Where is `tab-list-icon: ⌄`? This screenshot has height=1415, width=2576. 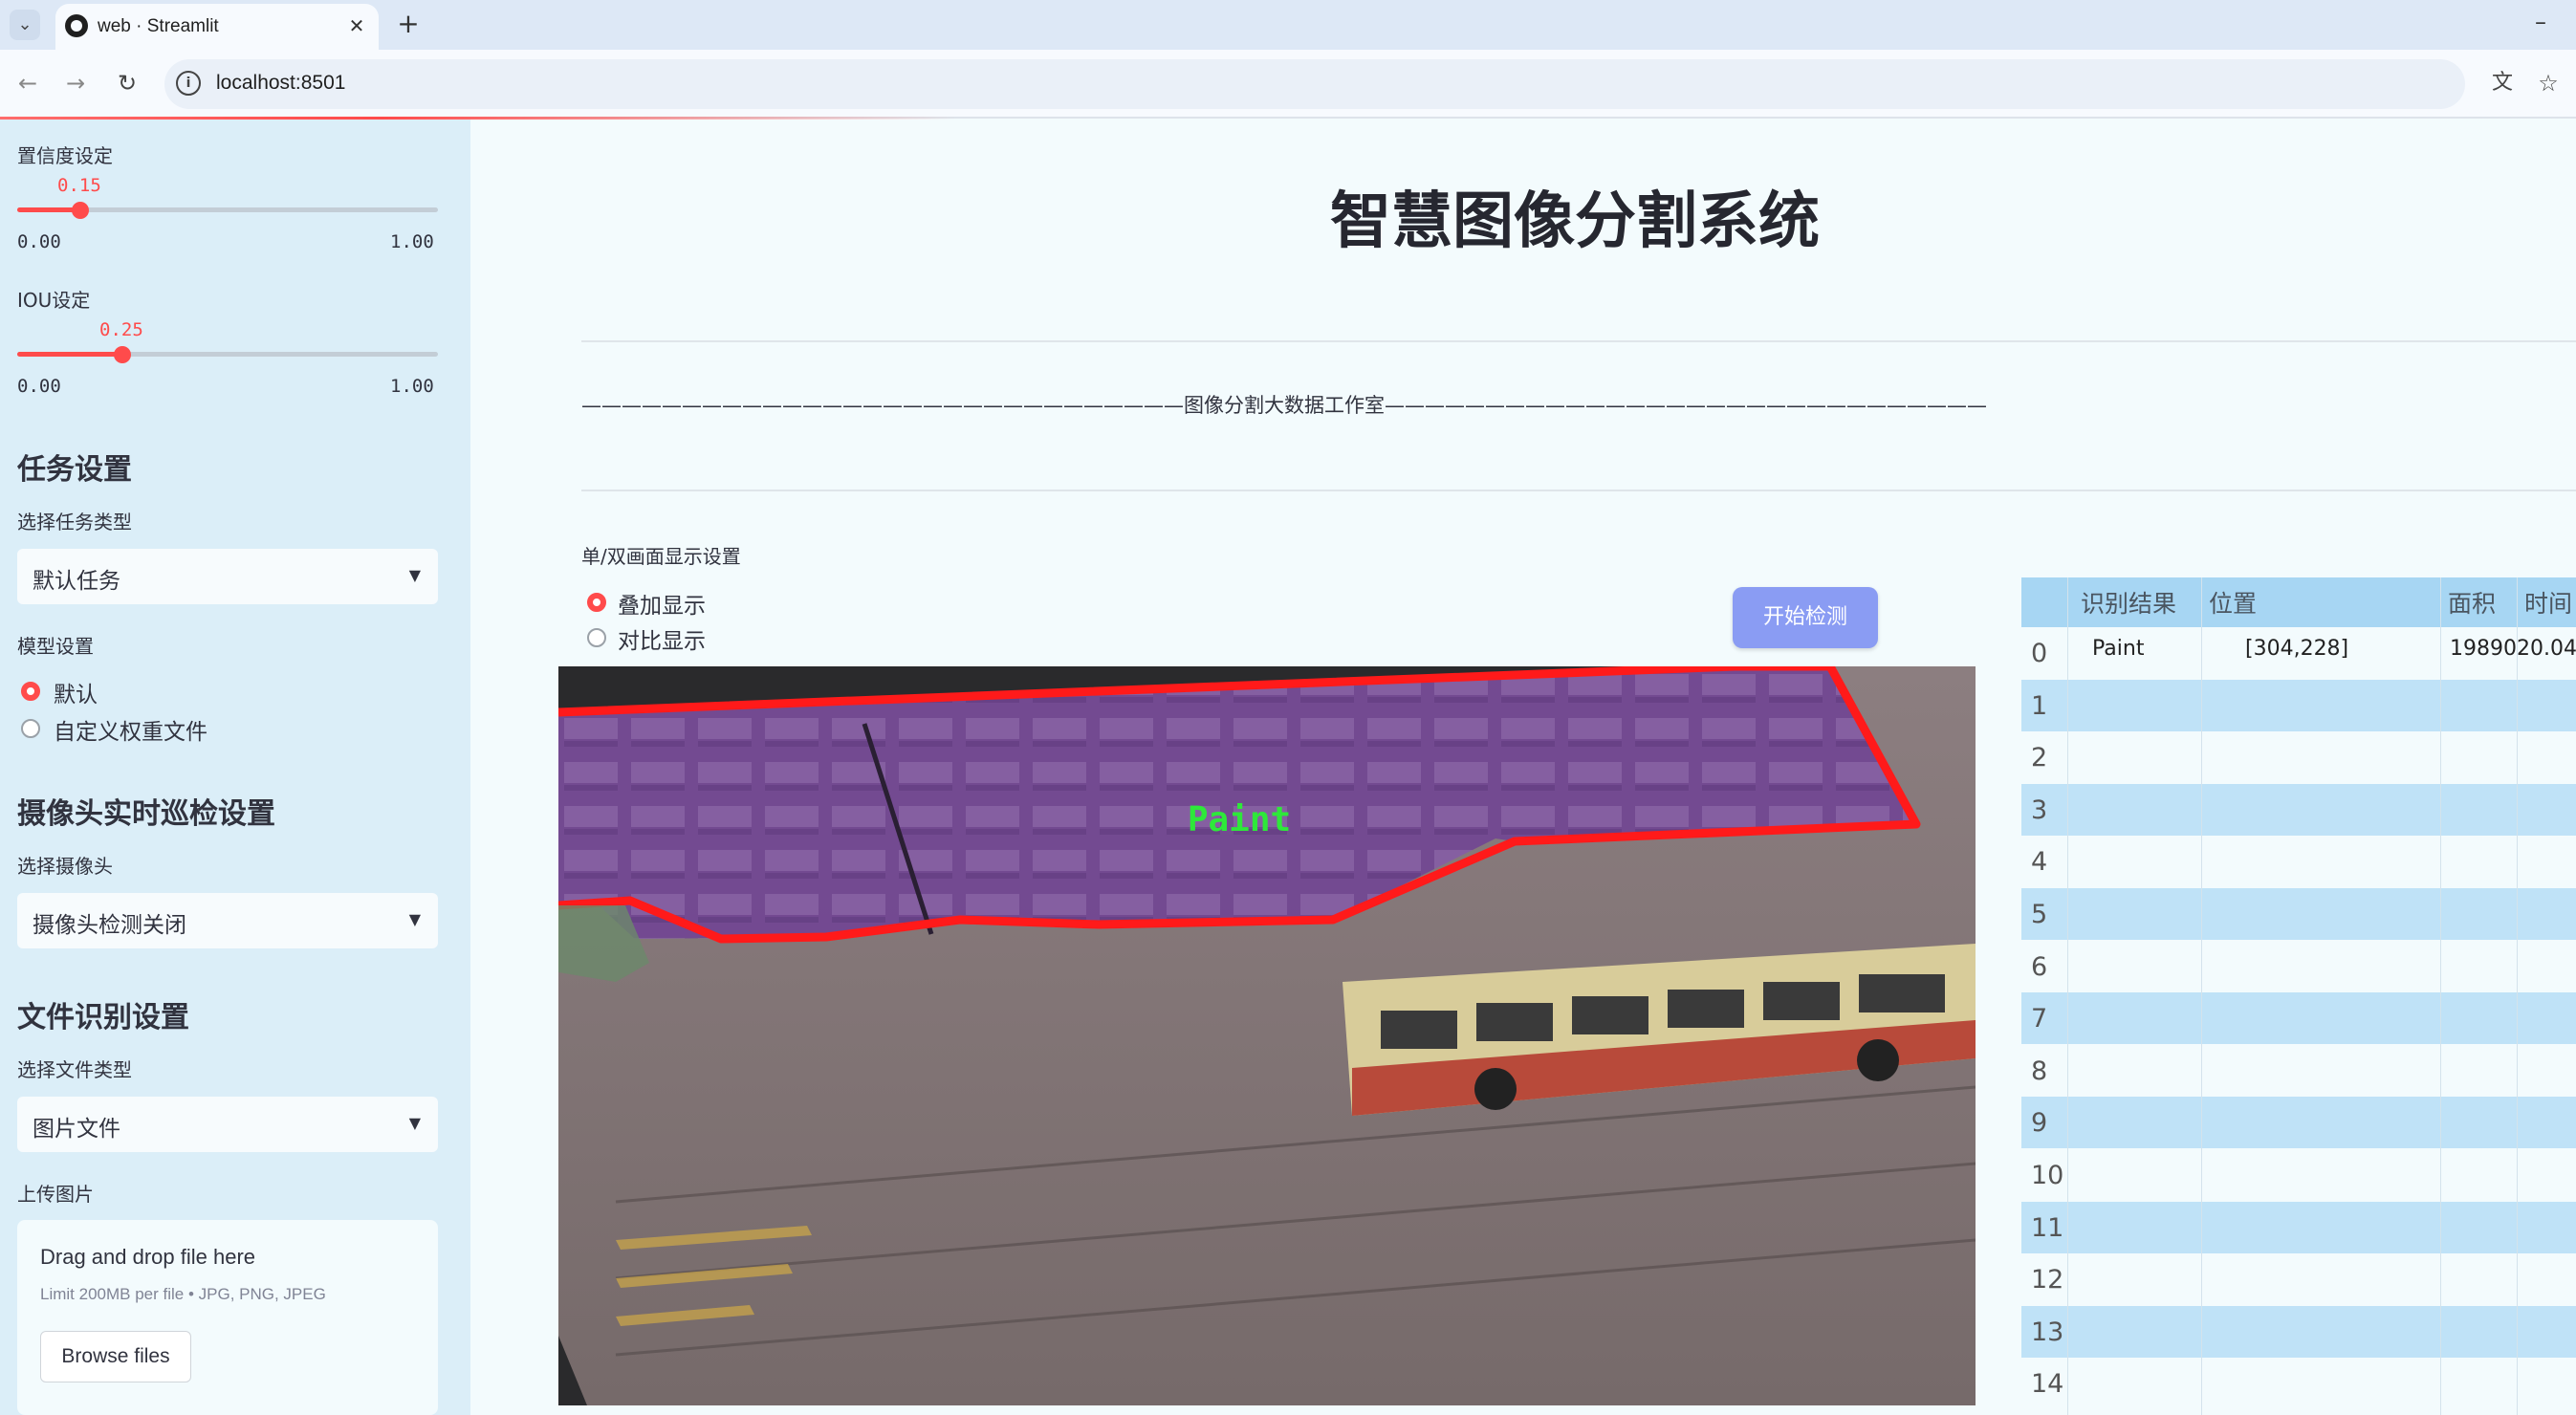
tab-list-icon: ⌄ is located at coordinates (25, 25).